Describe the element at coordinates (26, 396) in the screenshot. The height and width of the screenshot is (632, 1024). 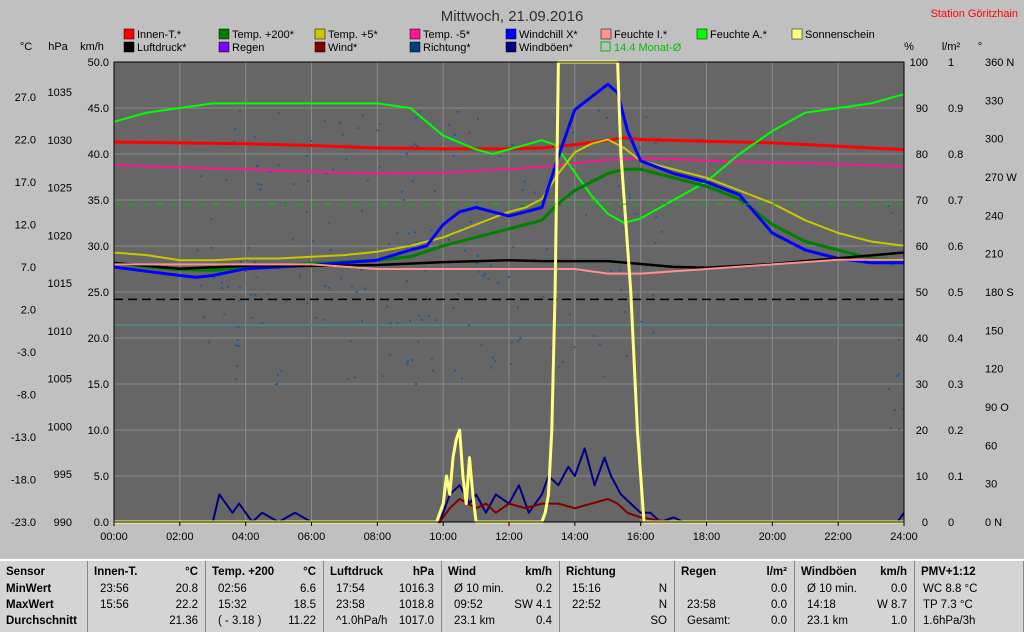
I see `celsius-tick-label: -8.0` at that location.